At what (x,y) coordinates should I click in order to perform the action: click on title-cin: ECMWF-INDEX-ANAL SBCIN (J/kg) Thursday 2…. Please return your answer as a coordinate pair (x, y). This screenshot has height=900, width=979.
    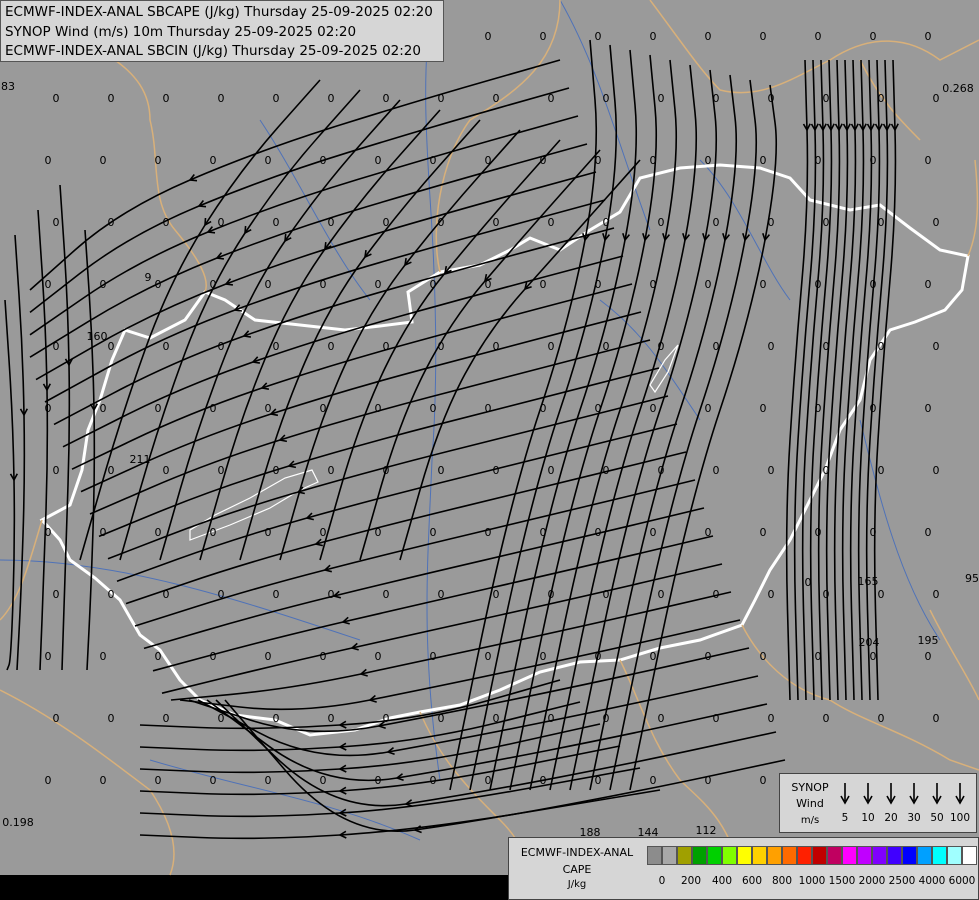
    Looking at the image, I should click on (213, 51).